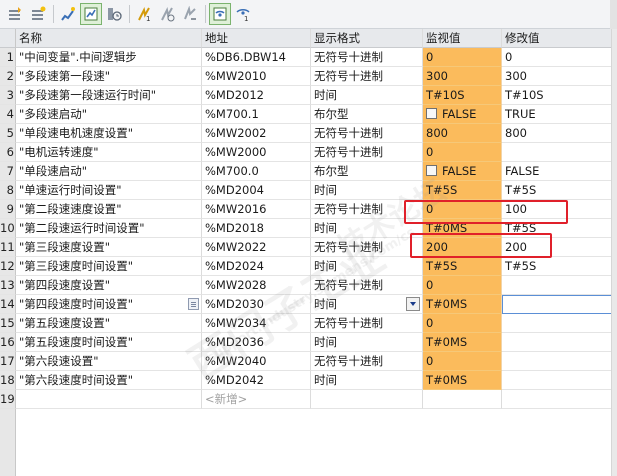 The height and width of the screenshot is (476, 617). What do you see at coordinates (557, 133) in the screenshot?
I see `modify-value-cell: 800` at bounding box center [557, 133].